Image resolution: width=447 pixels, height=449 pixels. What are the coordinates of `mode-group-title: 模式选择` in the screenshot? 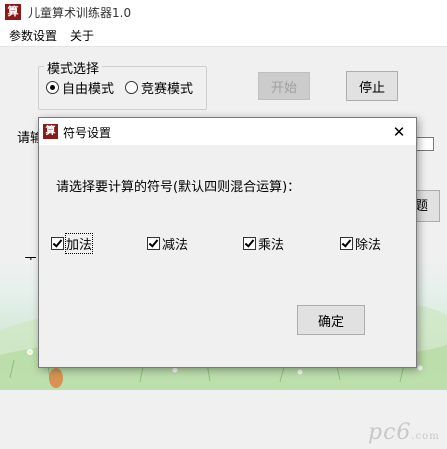 It's located at (73, 67).